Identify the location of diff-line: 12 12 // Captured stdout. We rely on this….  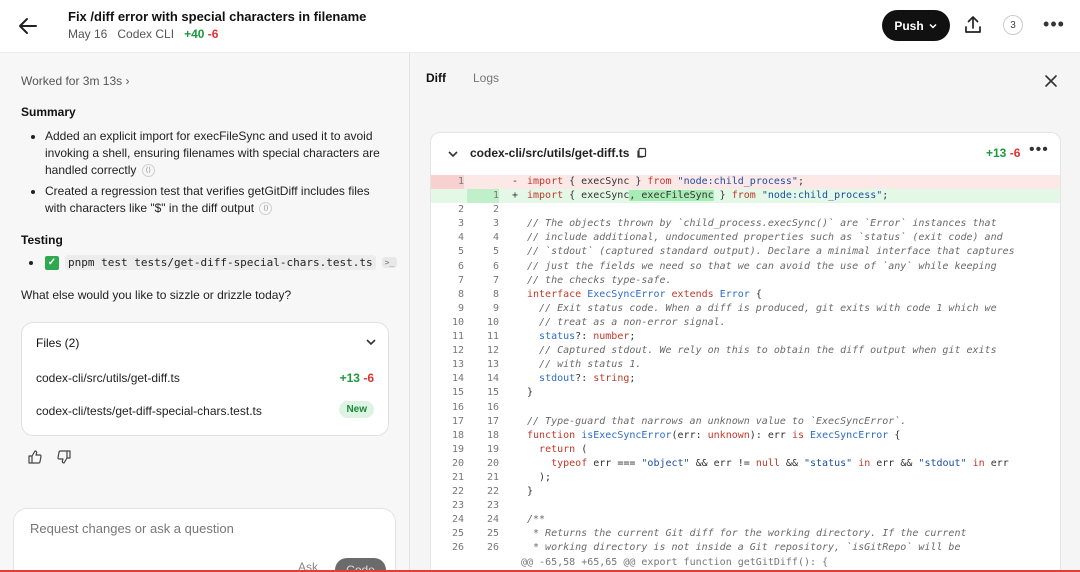
(724, 351).